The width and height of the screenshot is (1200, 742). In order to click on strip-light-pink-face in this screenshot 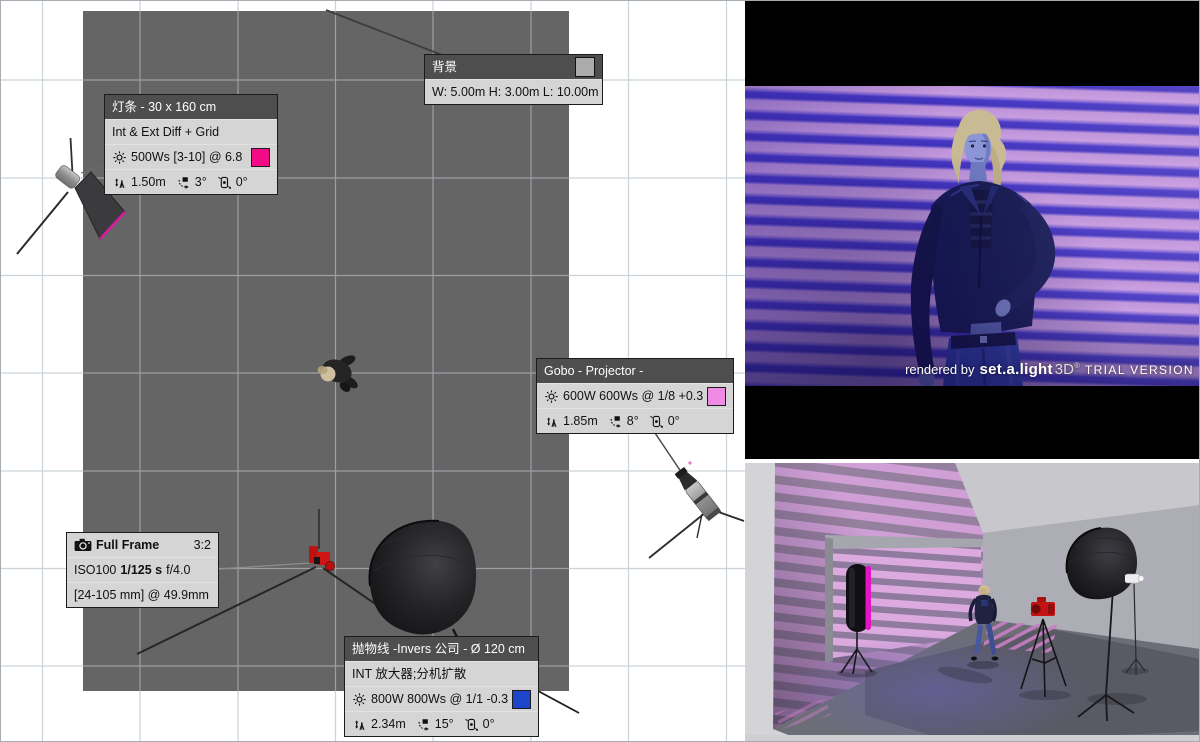, I will do `click(868, 598)`.